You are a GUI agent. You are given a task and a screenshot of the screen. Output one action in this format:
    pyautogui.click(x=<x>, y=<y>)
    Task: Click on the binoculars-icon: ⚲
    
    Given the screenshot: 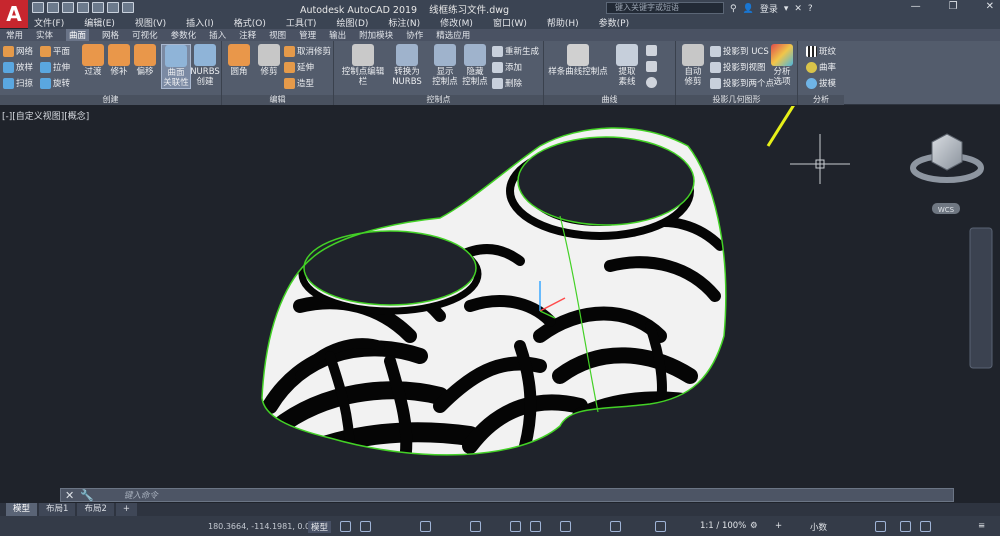 What is the action you would take?
    pyautogui.click(x=733, y=9)
    